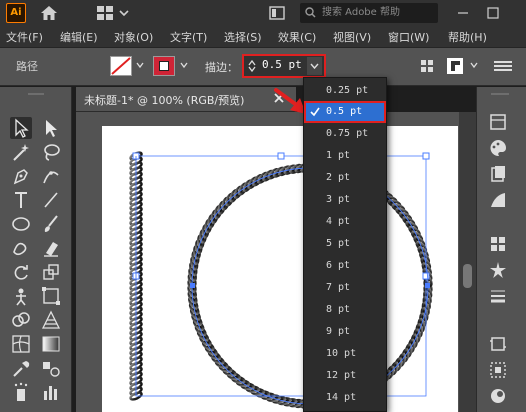  I want to click on artboards-panel-icon, so click(498, 344).